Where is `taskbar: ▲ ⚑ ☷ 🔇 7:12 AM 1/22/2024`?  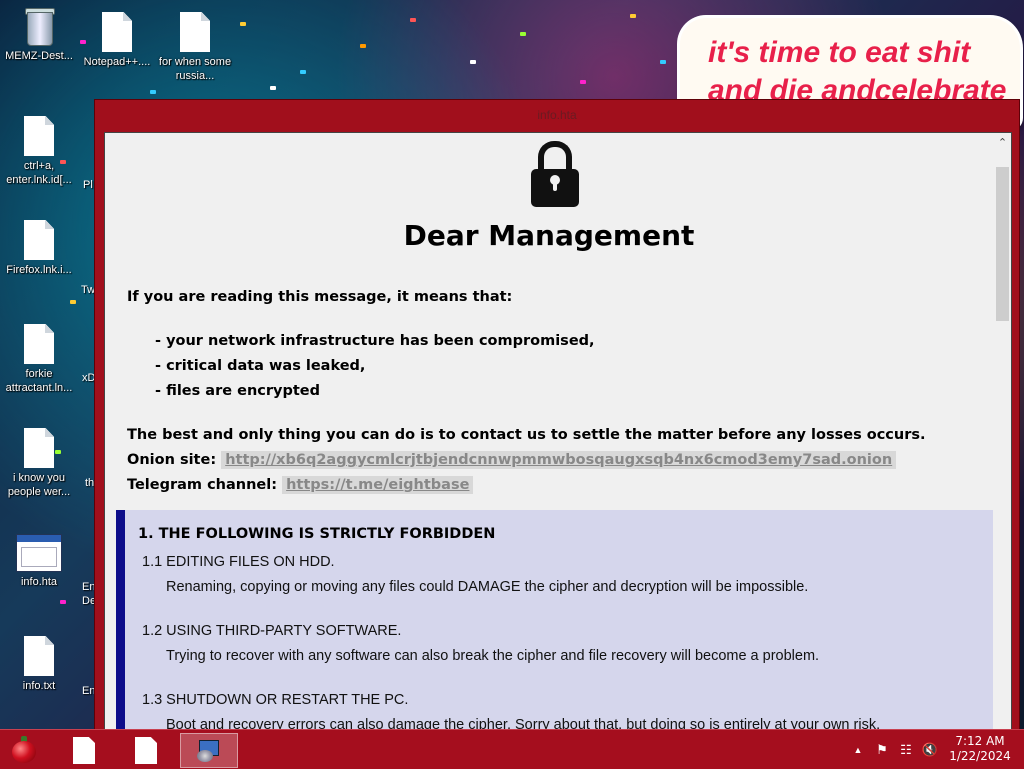 taskbar: ▲ ⚑ ☷ 🔇 7:12 AM 1/22/2024 is located at coordinates (512, 749).